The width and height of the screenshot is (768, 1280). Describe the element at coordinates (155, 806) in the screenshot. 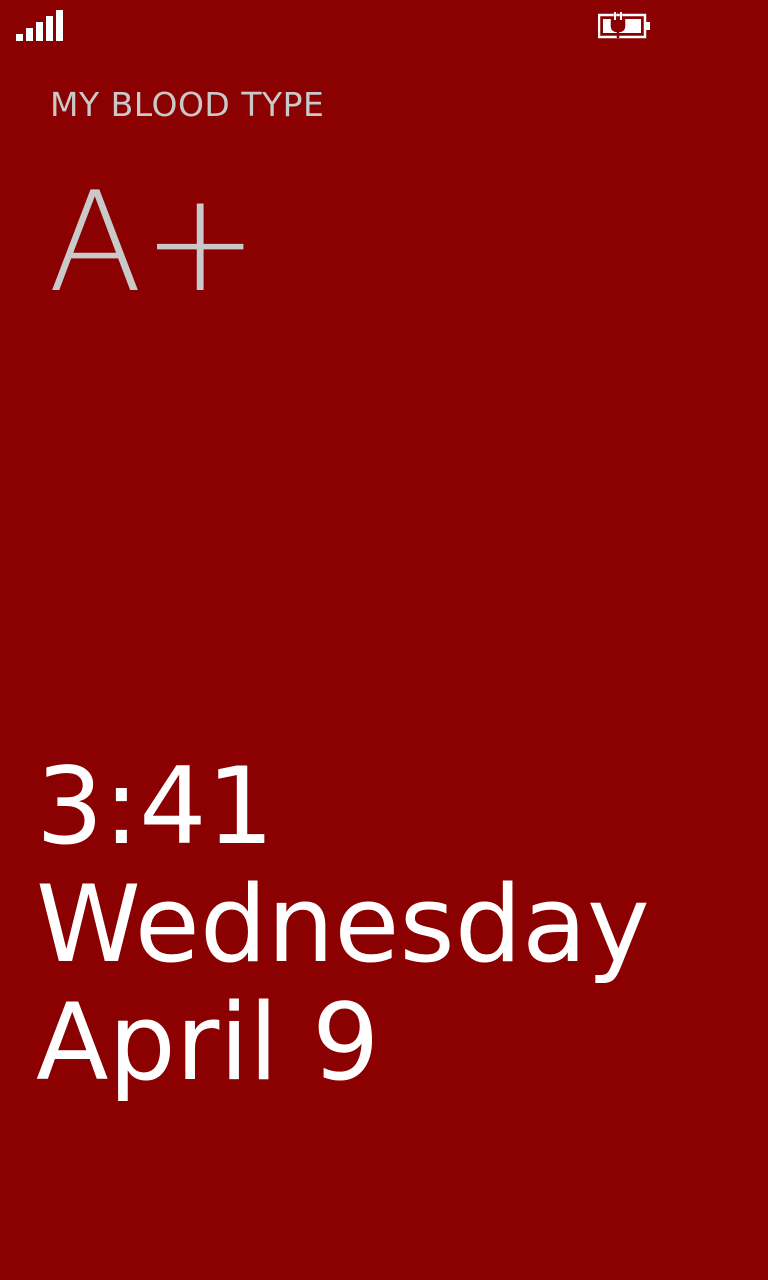

I see `time-display: 3:41` at that location.